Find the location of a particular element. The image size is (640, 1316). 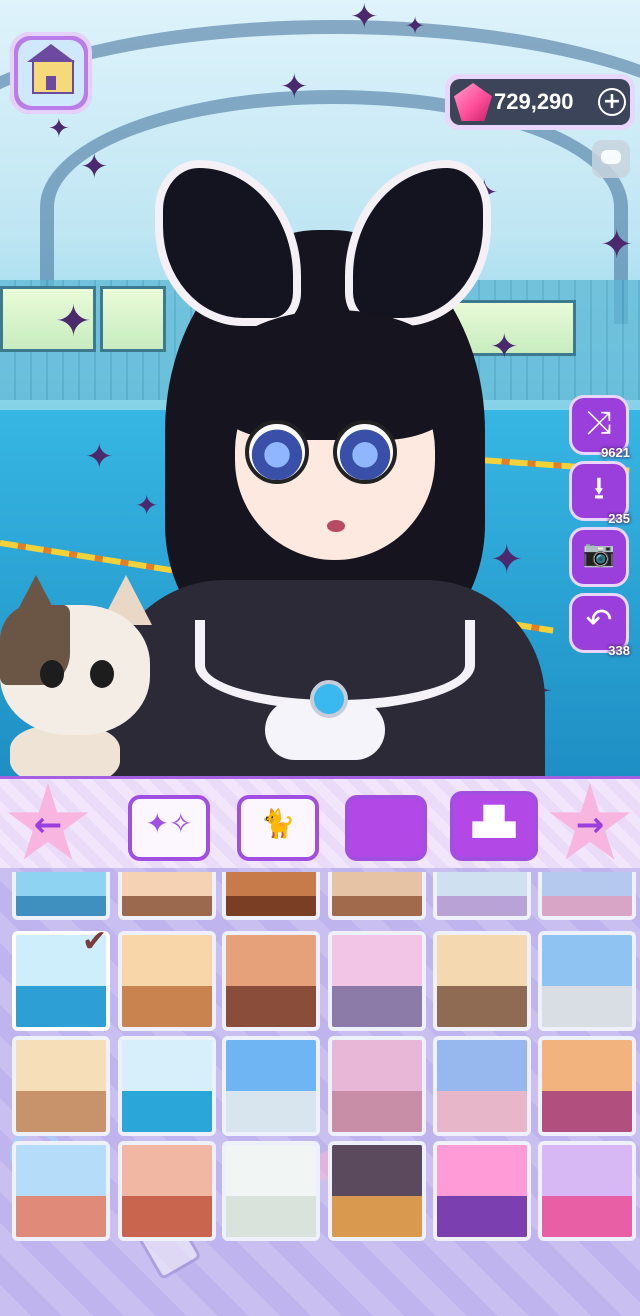

background-thumb-school-exterior is located at coordinates (587, 981).